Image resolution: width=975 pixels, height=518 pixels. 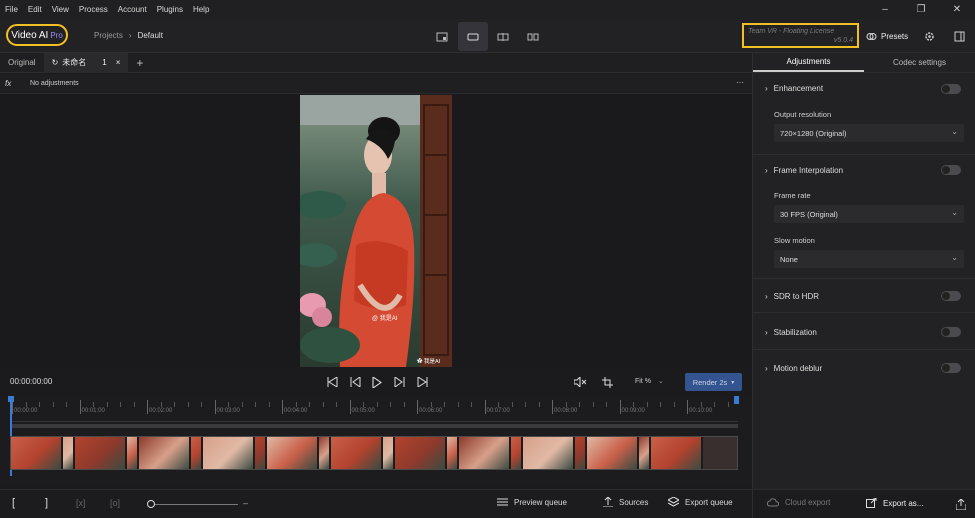 What do you see at coordinates (869, 133) in the screenshot?
I see `output-resolution-select: 720×1280 (Original) ⌄` at bounding box center [869, 133].